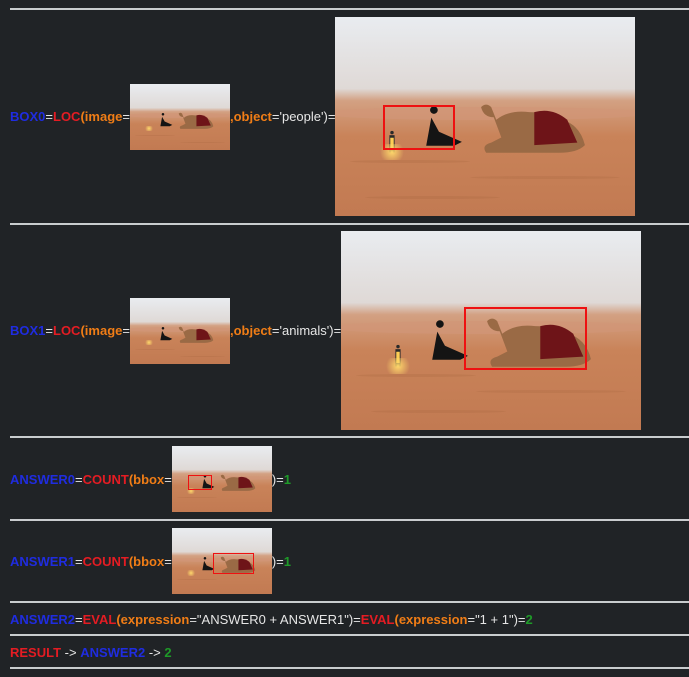 Image resolution: width=689 pixels, height=677 pixels. I want to click on argument-value: 'animals', so click(304, 330).